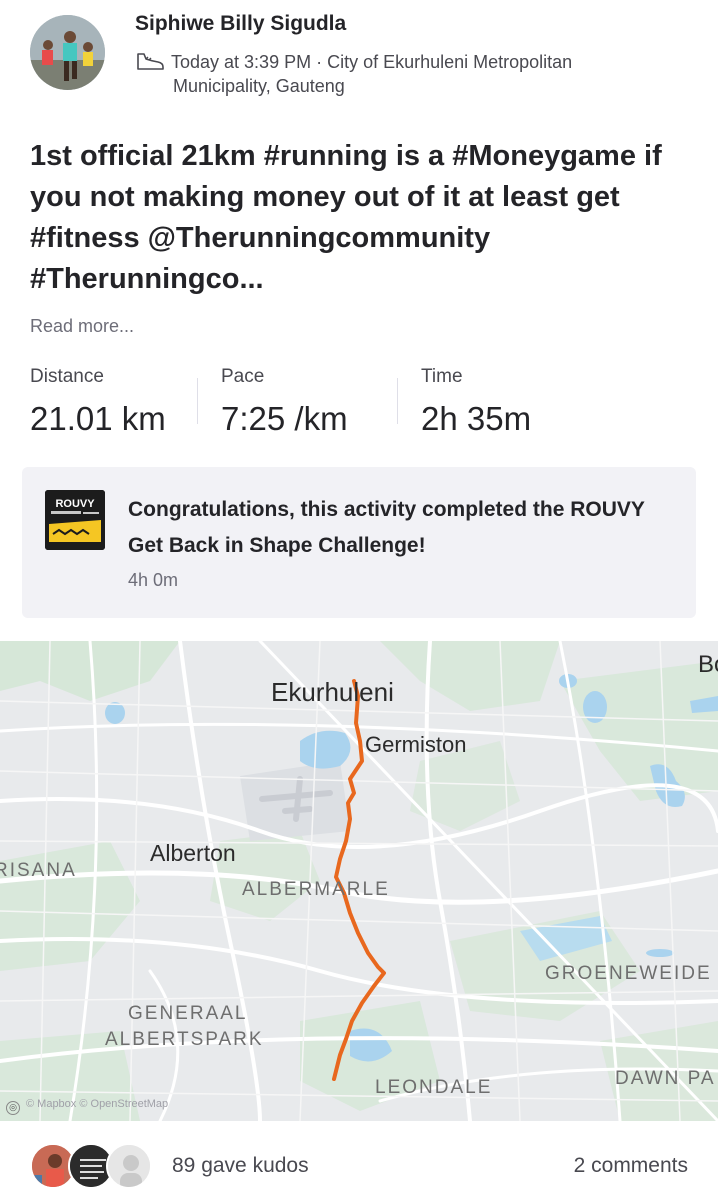  What do you see at coordinates (631, 1166) in the screenshot?
I see `comments-count: 2 comments` at bounding box center [631, 1166].